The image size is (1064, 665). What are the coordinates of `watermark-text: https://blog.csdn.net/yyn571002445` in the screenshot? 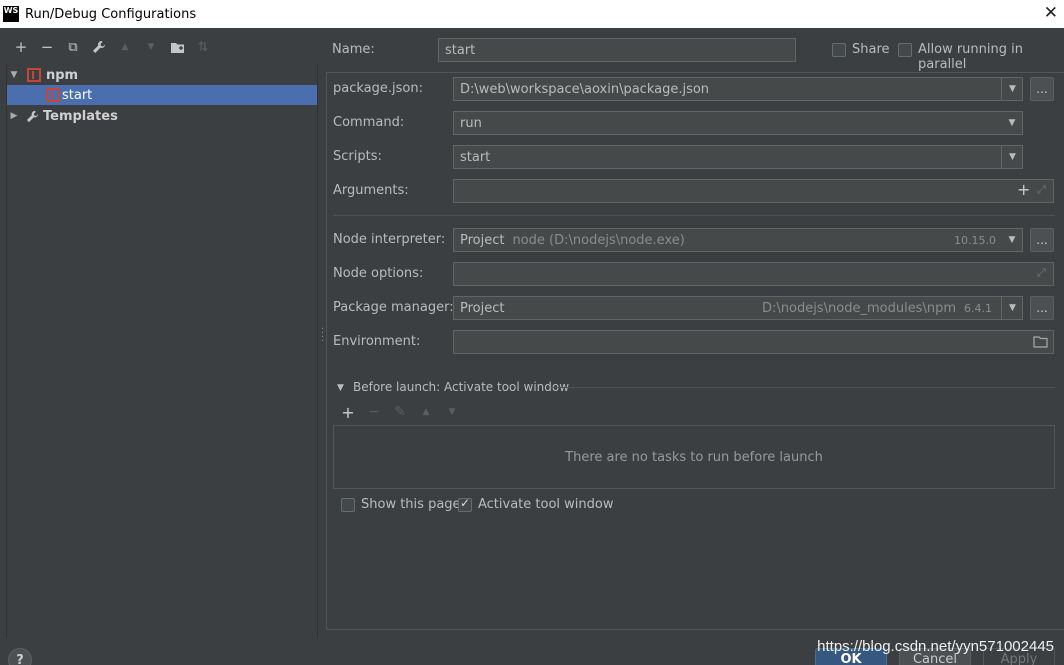 It's located at (935, 646).